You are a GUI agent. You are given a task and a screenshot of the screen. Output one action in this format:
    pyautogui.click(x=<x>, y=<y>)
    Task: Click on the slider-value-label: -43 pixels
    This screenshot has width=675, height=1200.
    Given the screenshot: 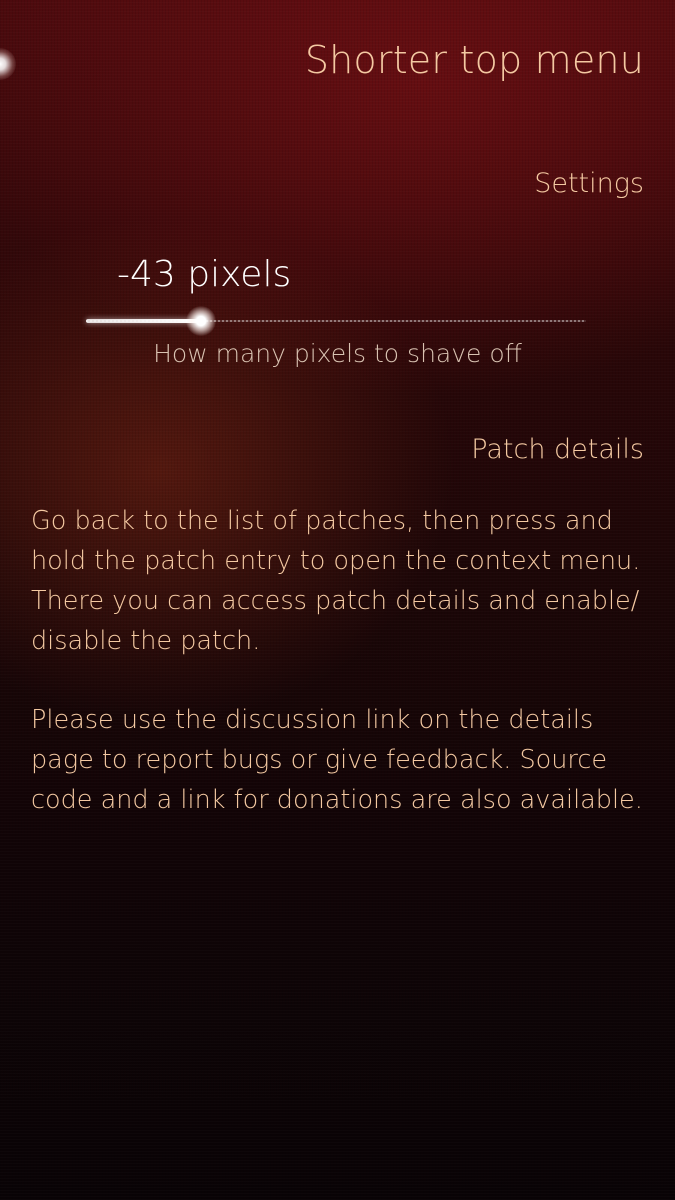 What is the action you would take?
    pyautogui.click(x=204, y=274)
    